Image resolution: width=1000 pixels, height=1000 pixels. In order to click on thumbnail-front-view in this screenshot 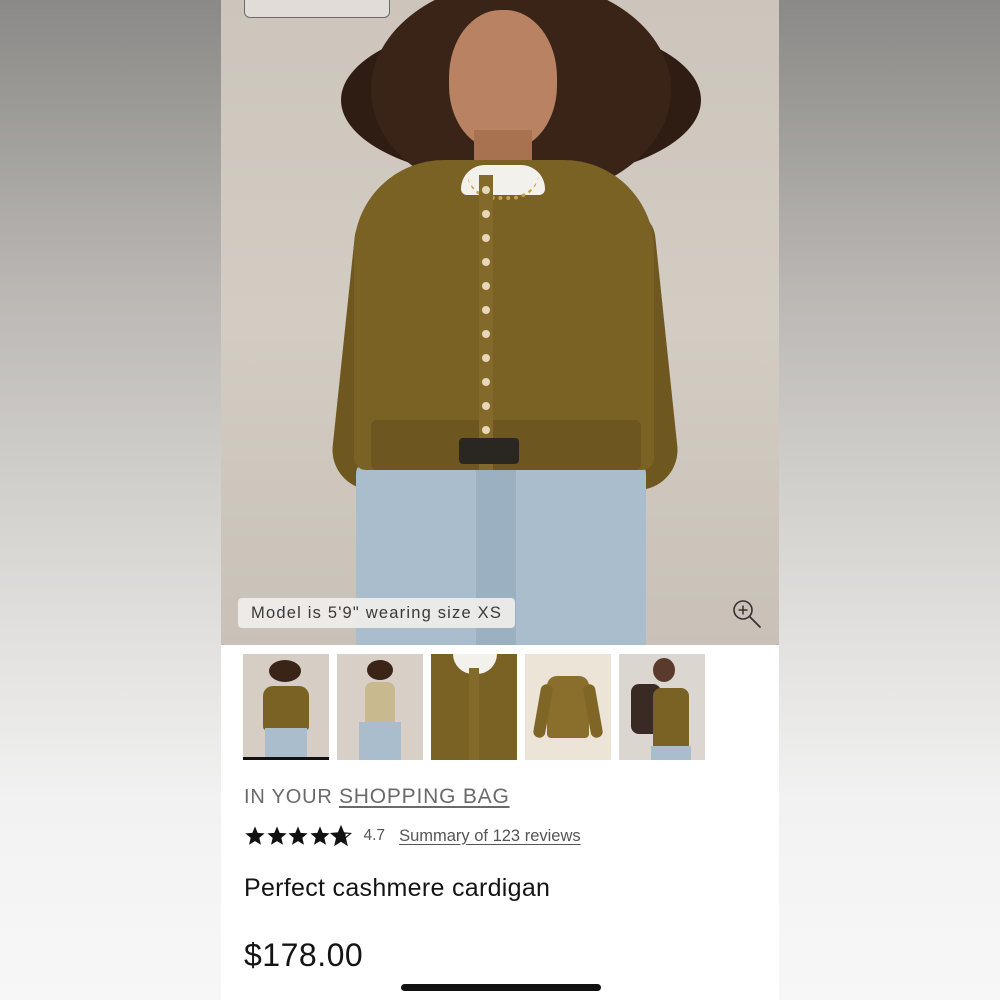, I will do `click(286, 707)`.